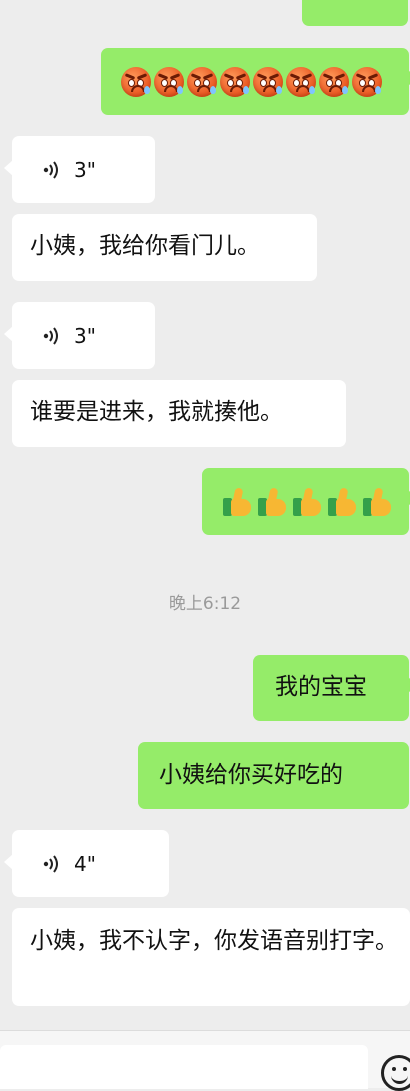 Image resolution: width=410 pixels, height=1091 pixels. I want to click on smiley-icon, so click(395, 1073).